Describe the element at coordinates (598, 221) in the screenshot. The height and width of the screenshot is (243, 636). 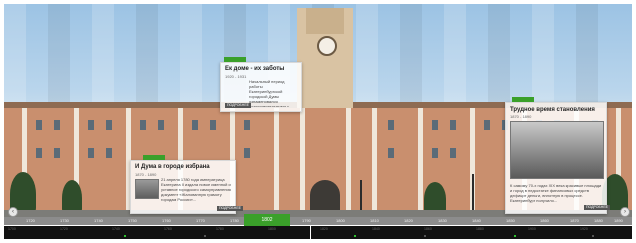
I see `timeline-year: 1880` at that location.